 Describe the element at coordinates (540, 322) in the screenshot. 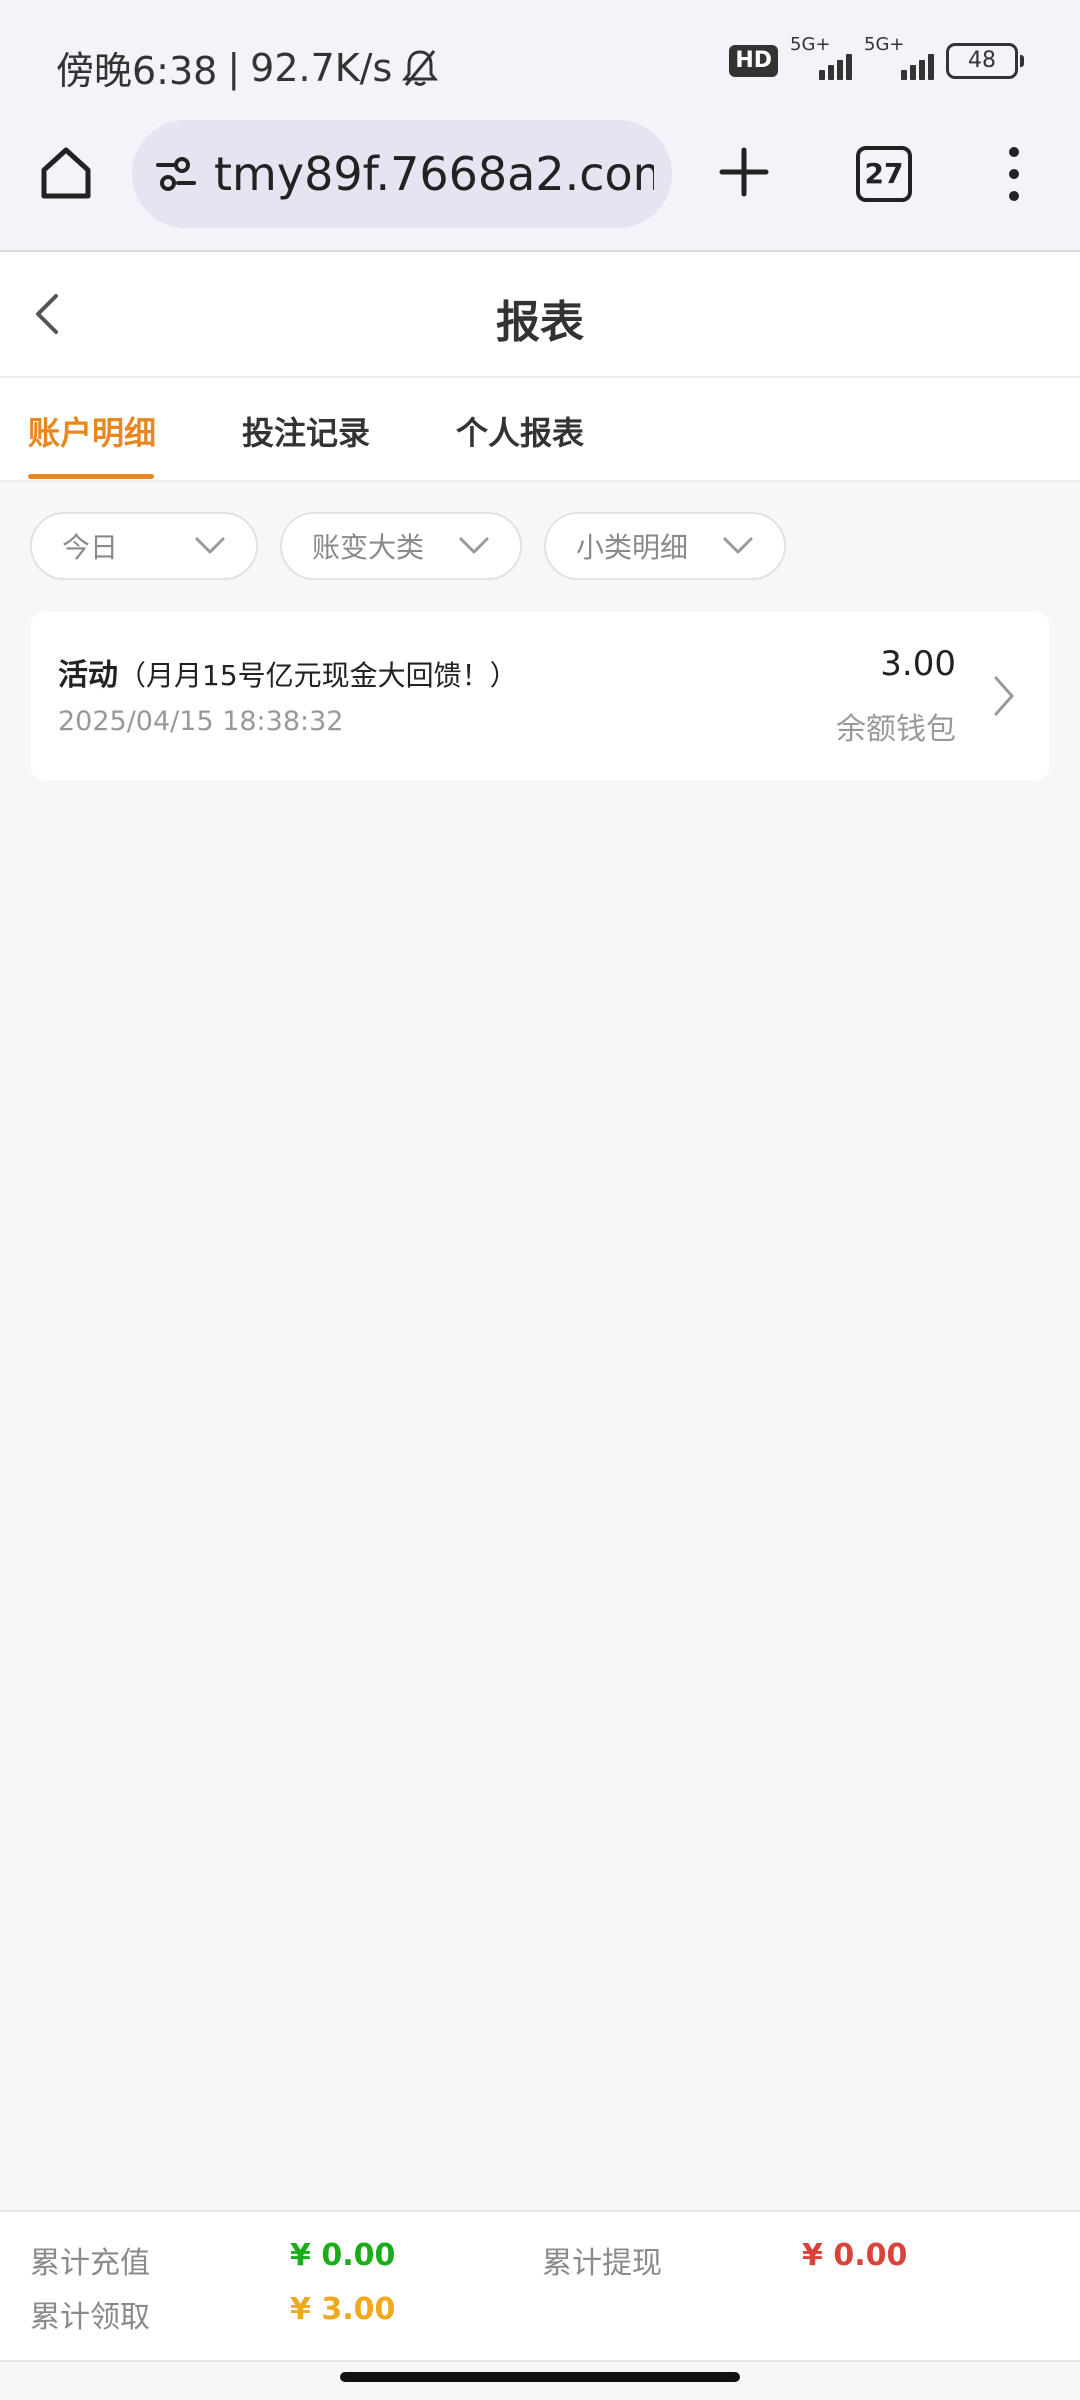

I see `page-title: 报表` at that location.